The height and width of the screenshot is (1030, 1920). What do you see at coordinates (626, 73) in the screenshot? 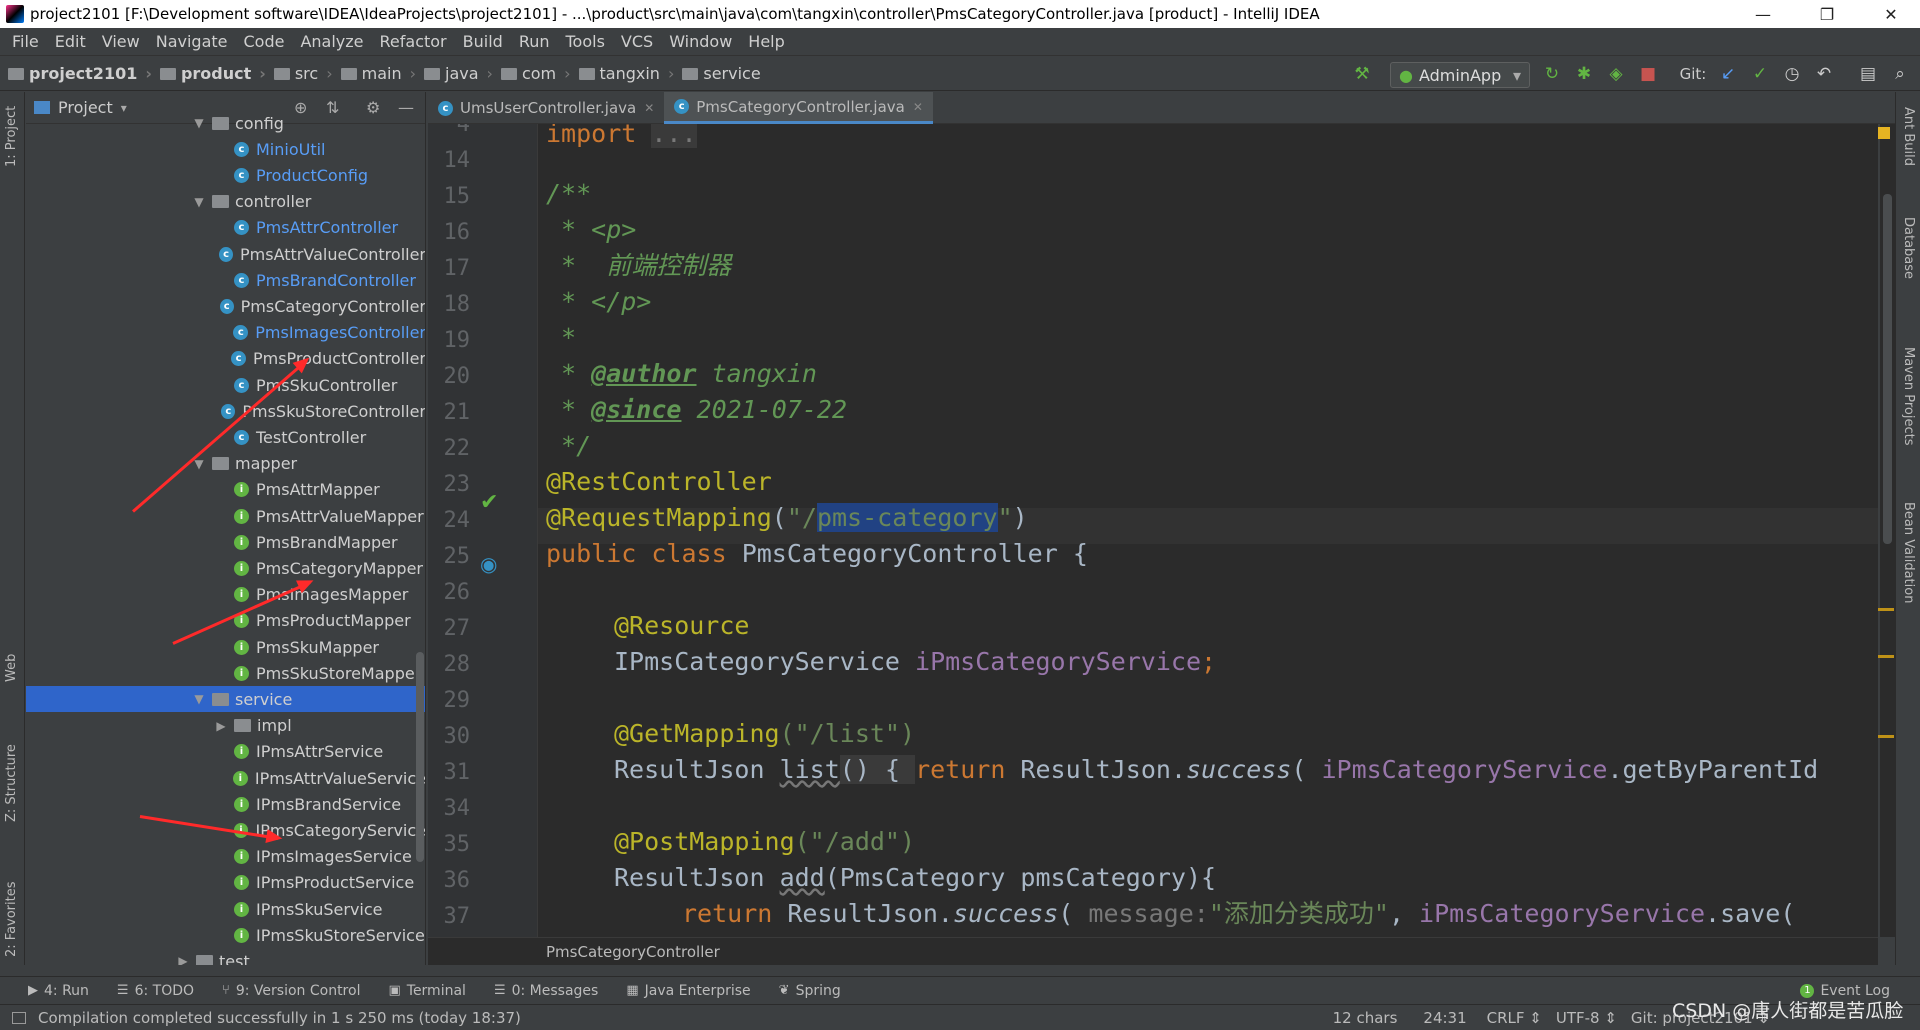
I see `breadcrumb-tangxin: tangxin ›` at bounding box center [626, 73].